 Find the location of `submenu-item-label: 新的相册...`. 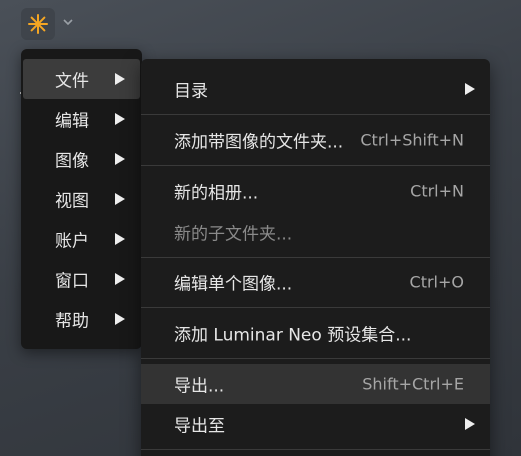

submenu-item-label: 新的相册... is located at coordinates (216, 193).